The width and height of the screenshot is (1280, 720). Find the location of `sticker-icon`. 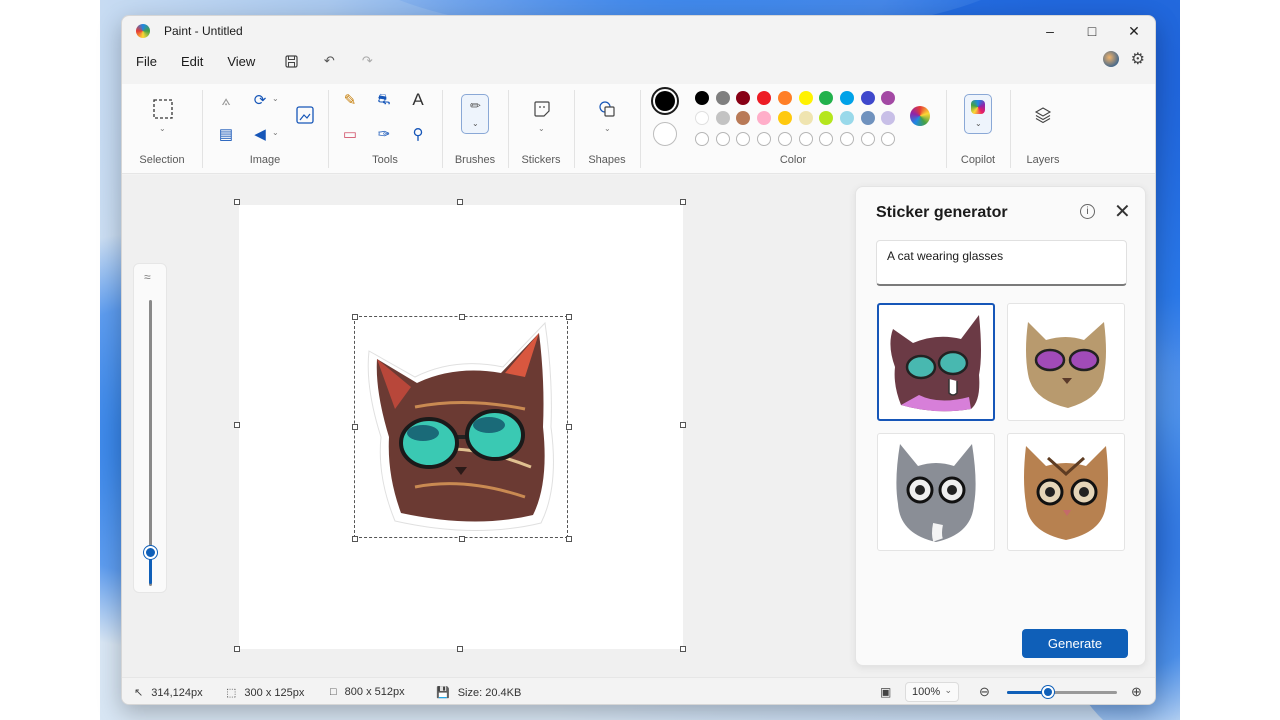

sticker-icon is located at coordinates (542, 109).